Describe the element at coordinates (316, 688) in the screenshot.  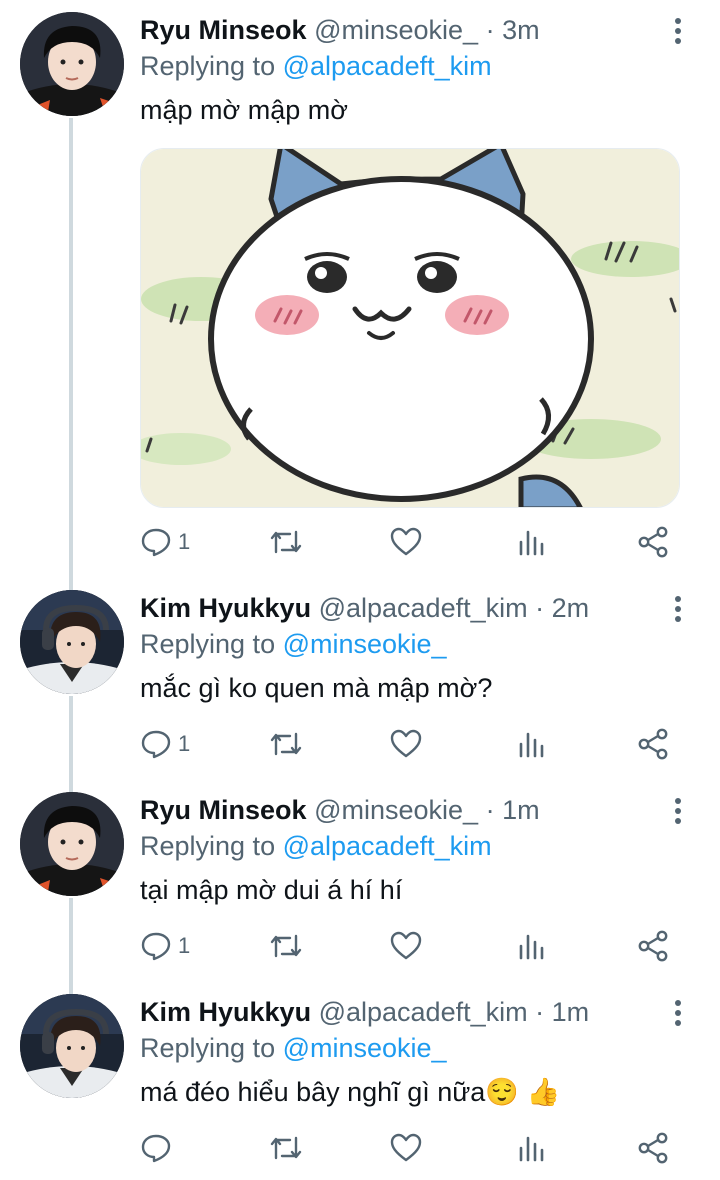
I see `tweet-text: mắc gì ko quen mà mập mờ?` at that location.